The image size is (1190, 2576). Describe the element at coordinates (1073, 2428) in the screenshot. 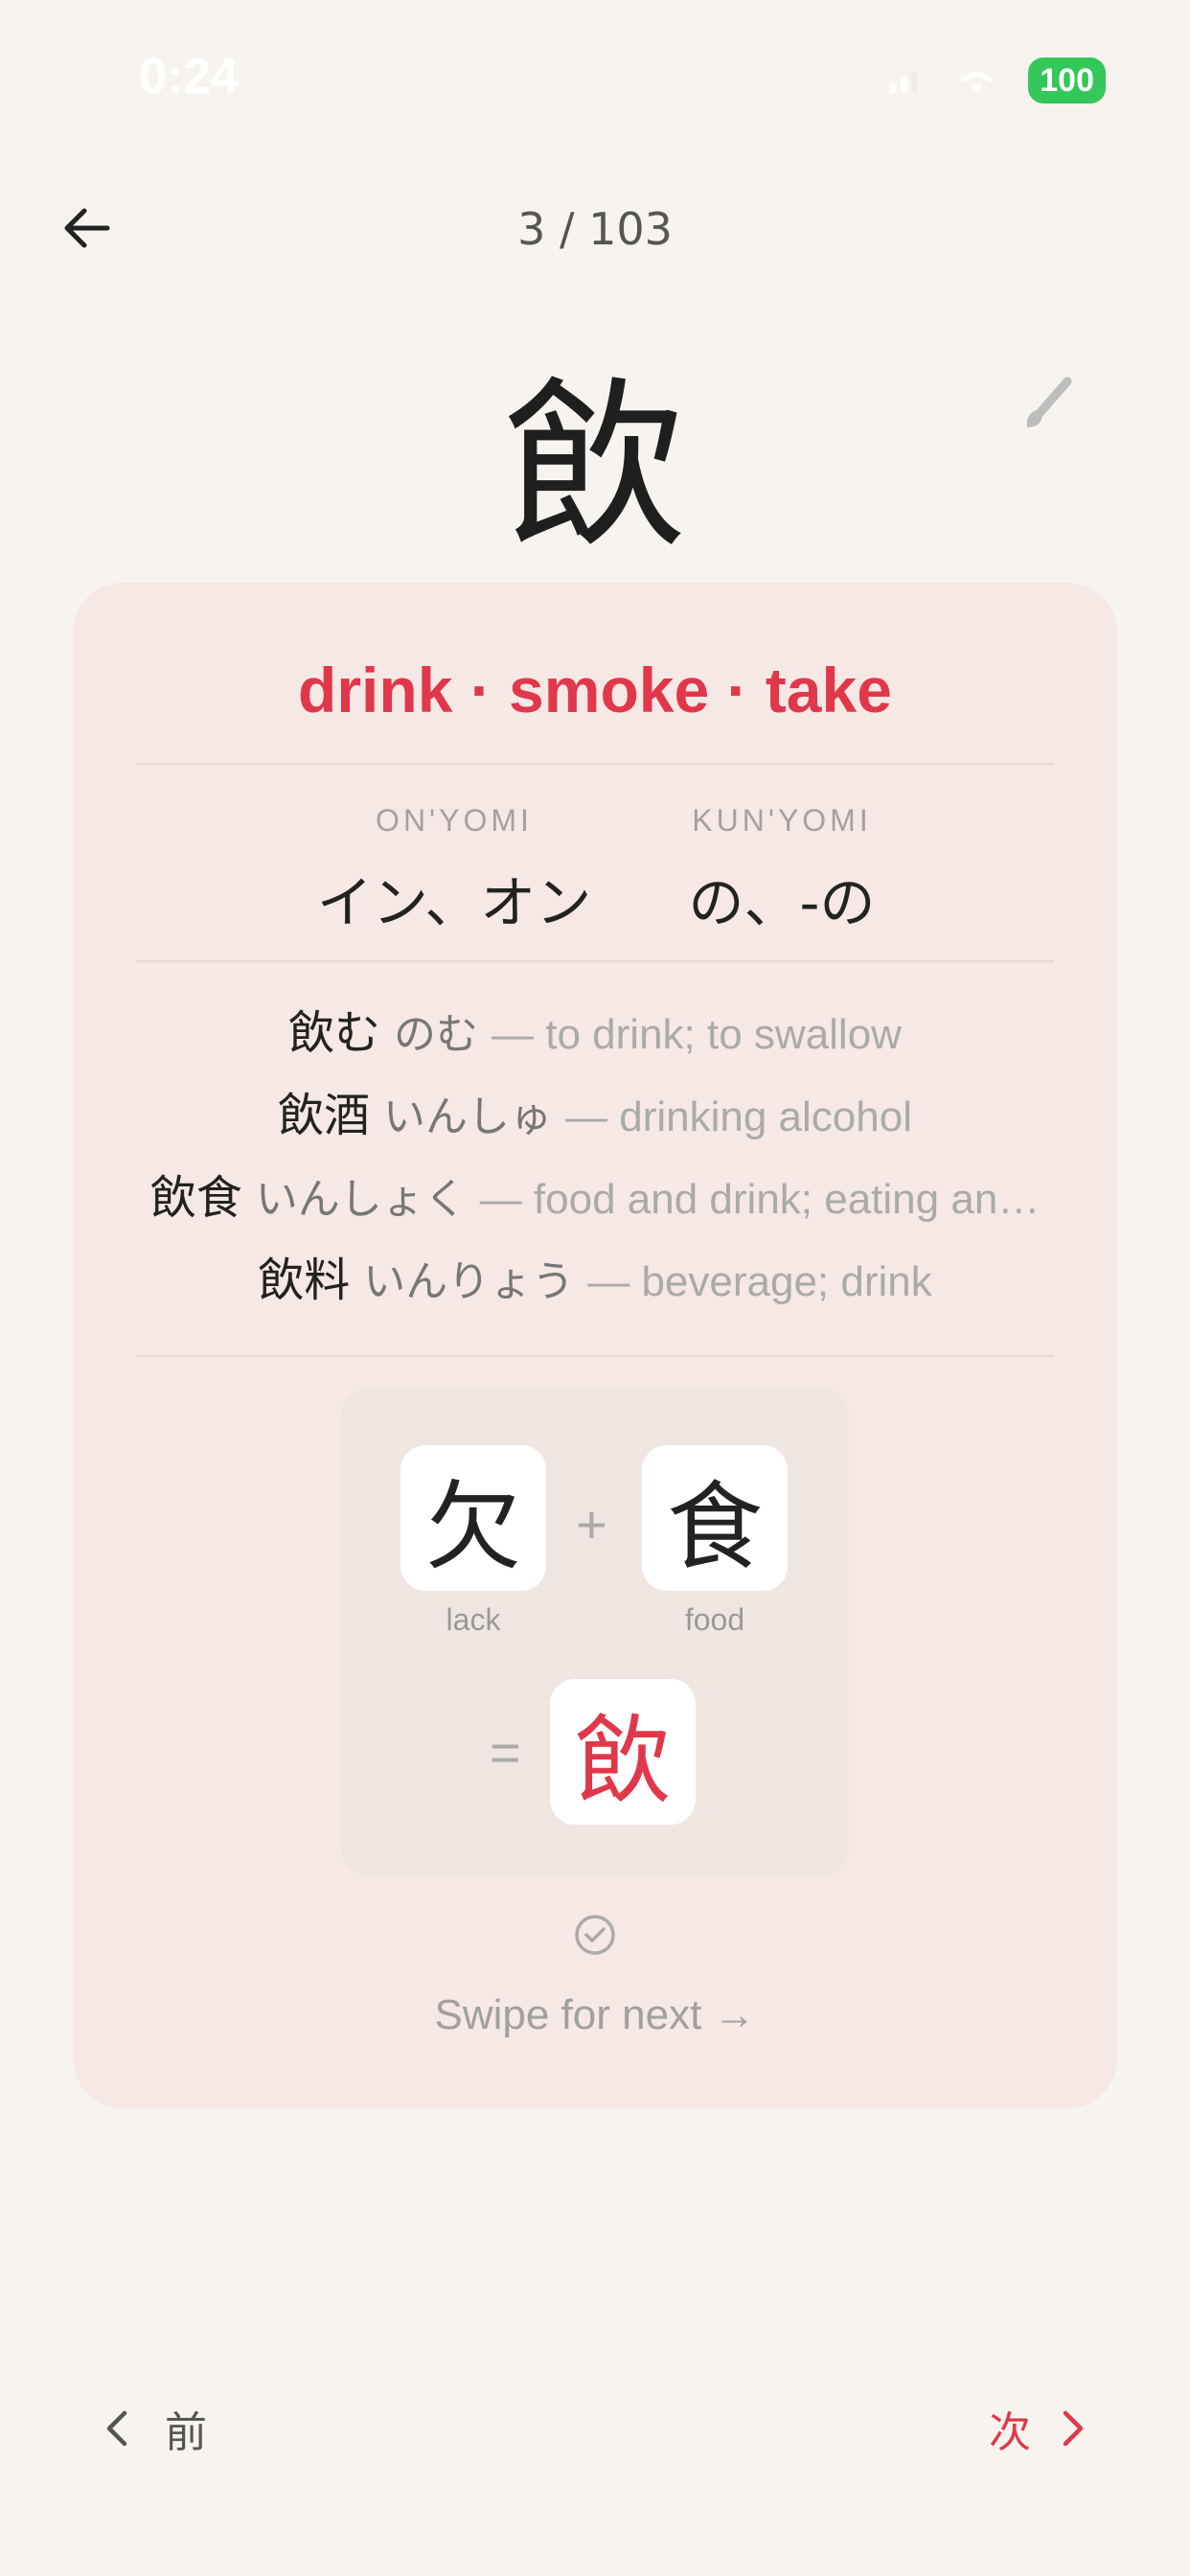

I see `chevron-right-icon` at that location.